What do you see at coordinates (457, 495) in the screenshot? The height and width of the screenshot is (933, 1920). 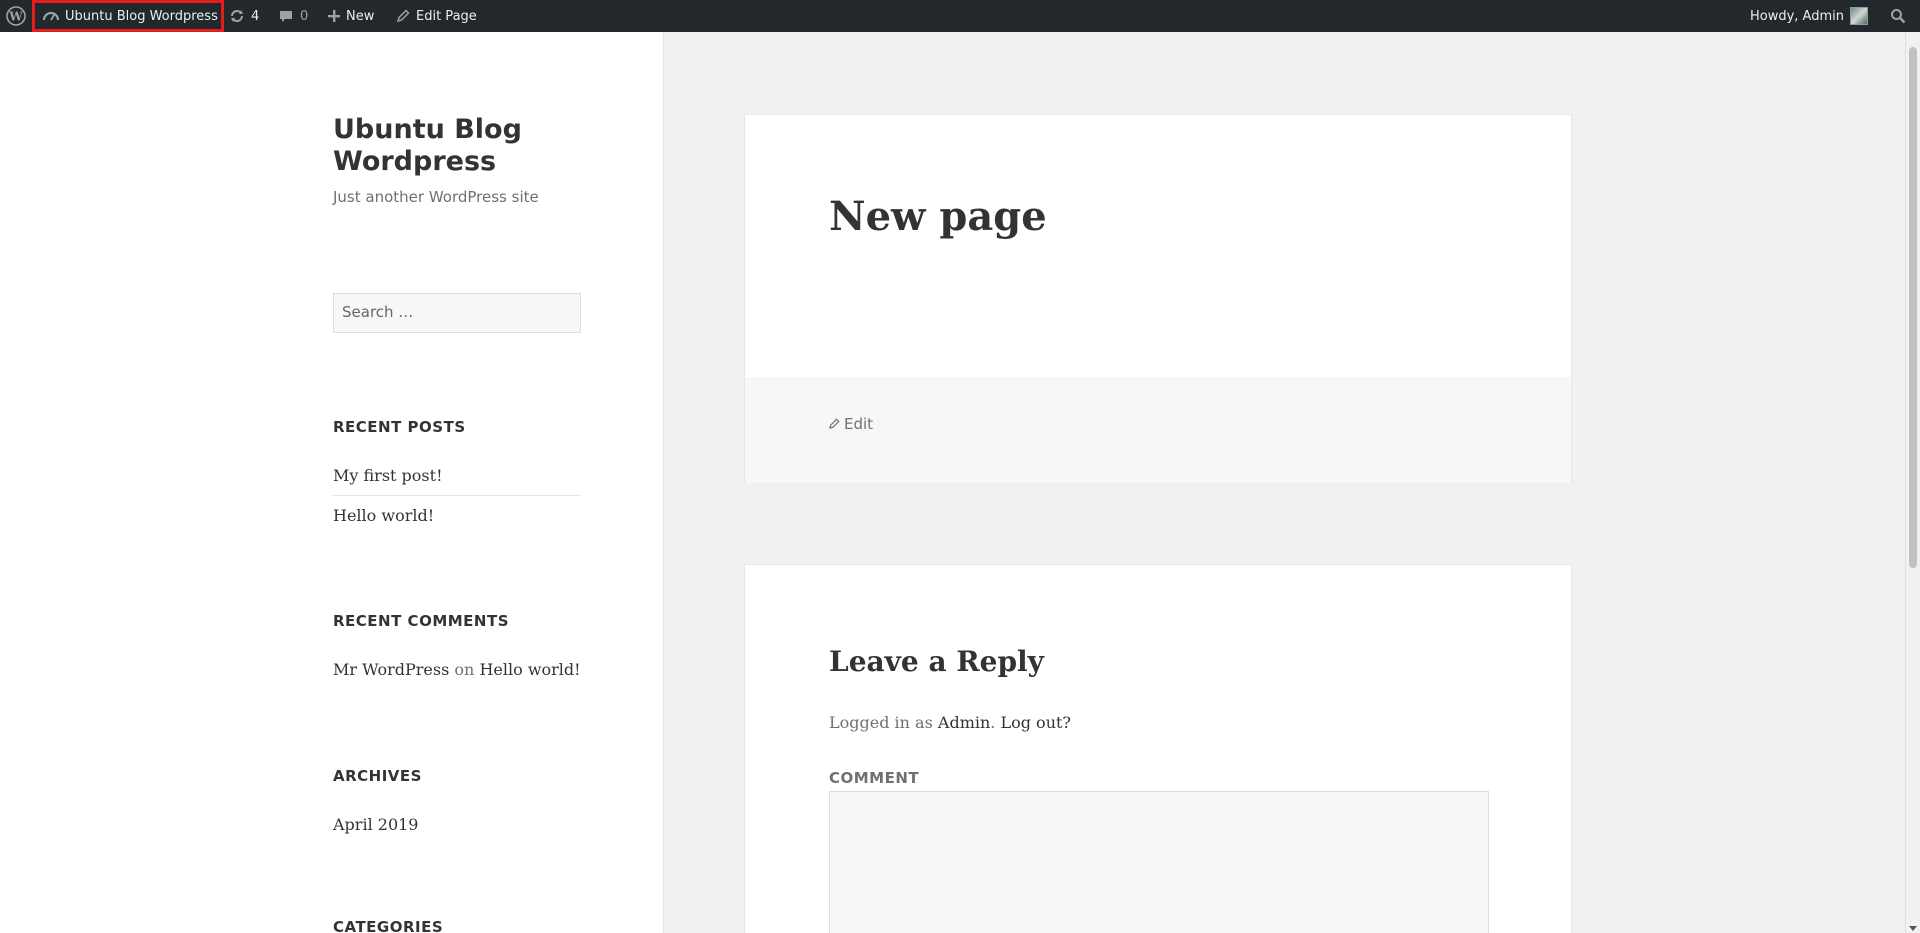 I see `list-divider` at bounding box center [457, 495].